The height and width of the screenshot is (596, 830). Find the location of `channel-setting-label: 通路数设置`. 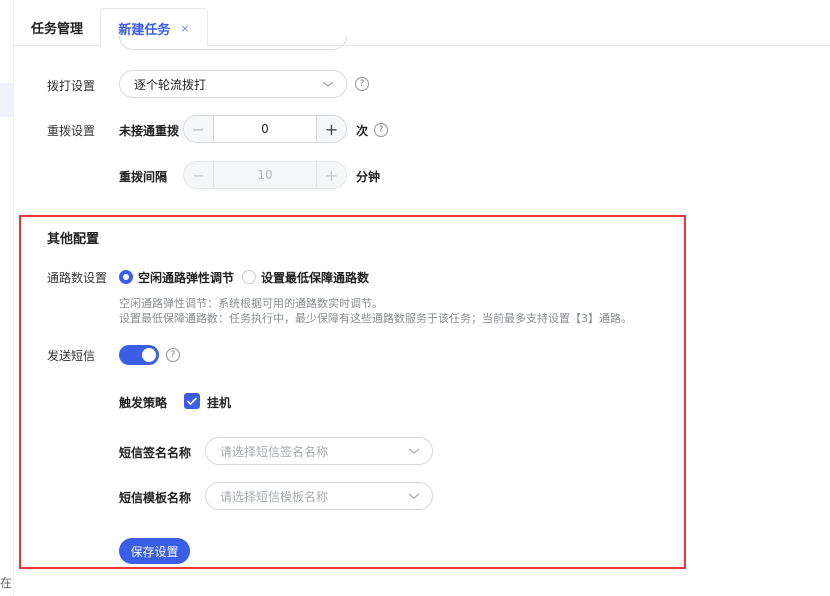

channel-setting-label: 通路数设置 is located at coordinates (77, 278).